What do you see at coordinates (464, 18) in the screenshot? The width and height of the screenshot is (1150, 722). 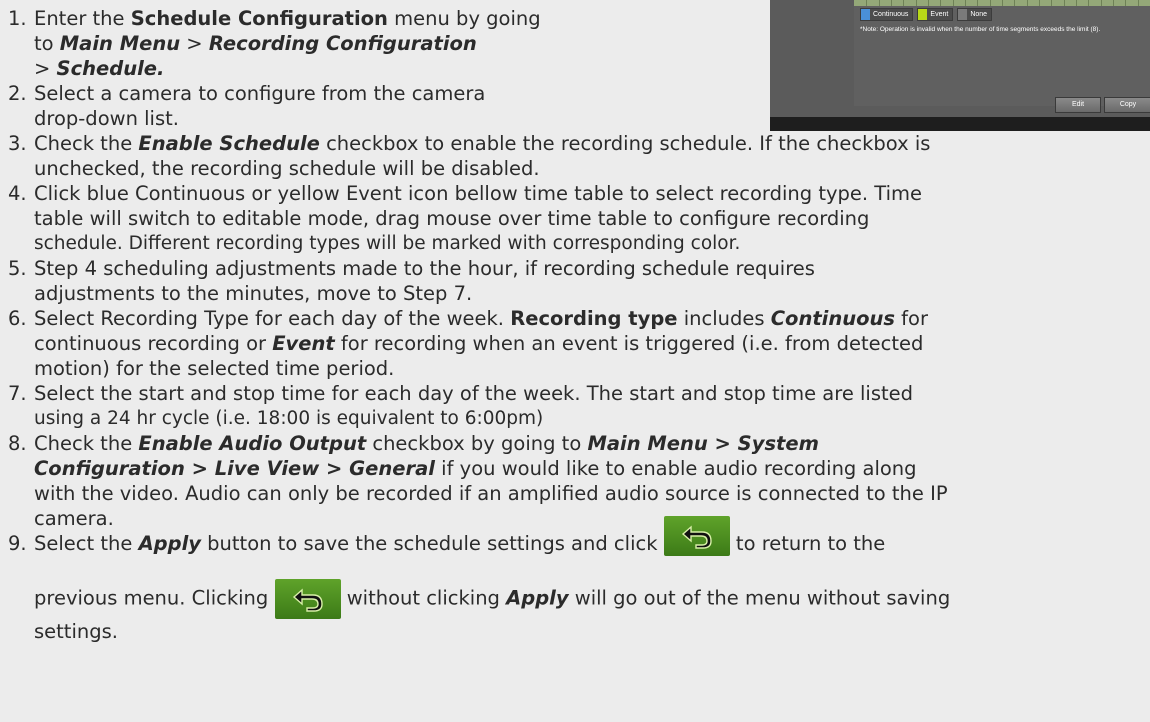 I see `text: menu by going` at bounding box center [464, 18].